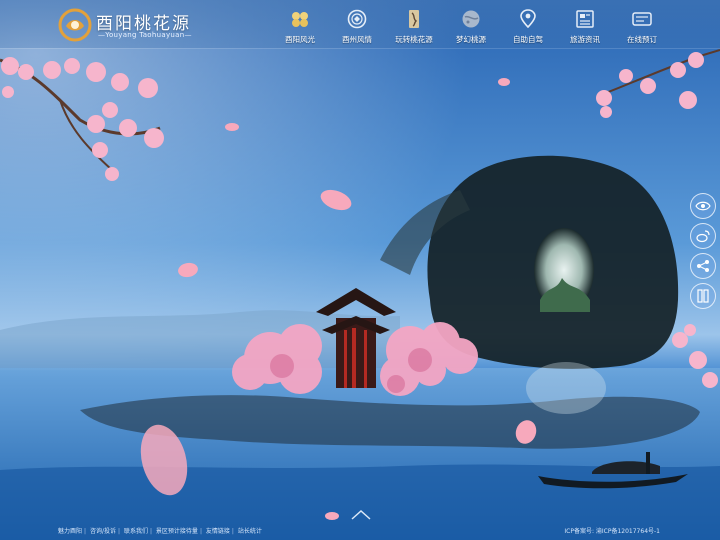  I want to click on nav-label: 梦幻桃源, so click(471, 39).